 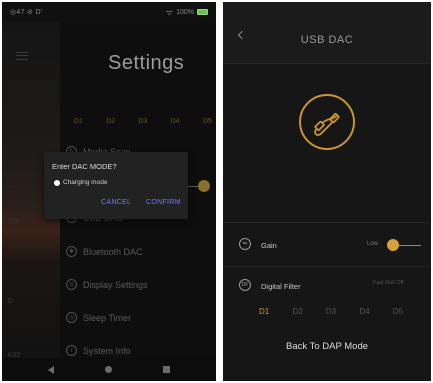 What do you see at coordinates (269, 245) in the screenshot?
I see `gain-label: Gain` at bounding box center [269, 245].